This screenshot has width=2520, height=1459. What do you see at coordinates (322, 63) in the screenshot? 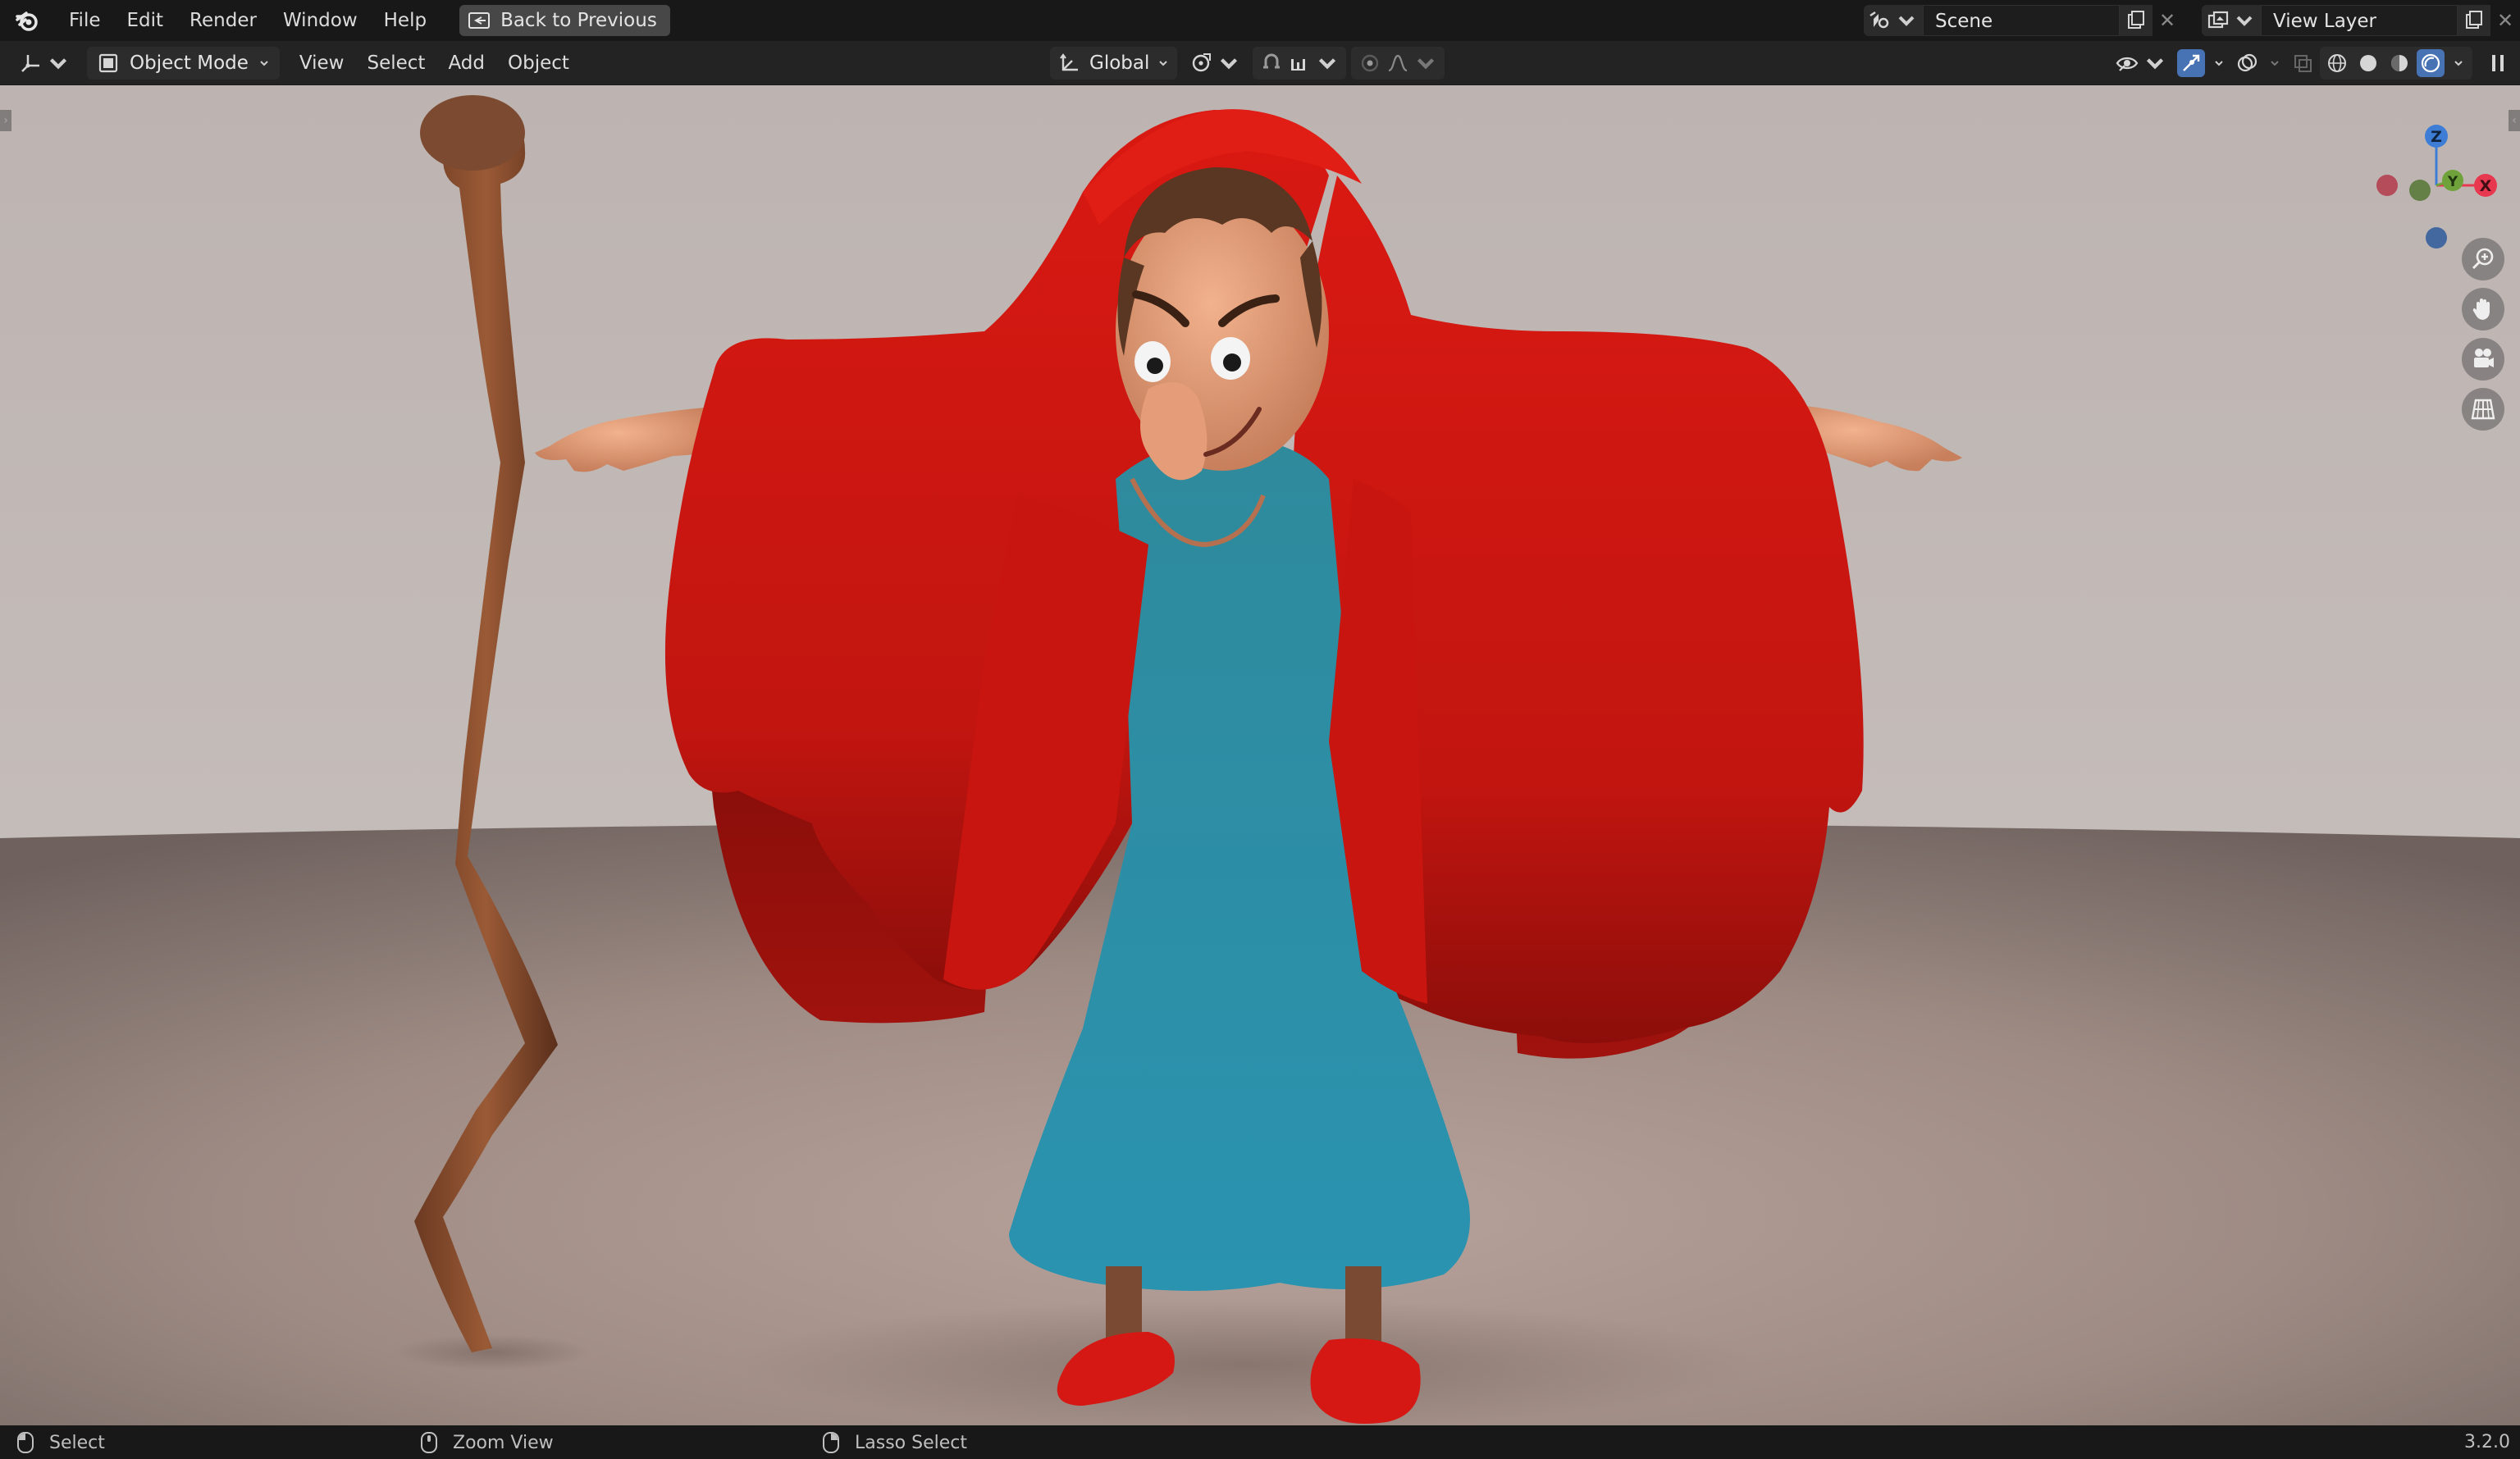
I see `menu-view: View` at bounding box center [322, 63].